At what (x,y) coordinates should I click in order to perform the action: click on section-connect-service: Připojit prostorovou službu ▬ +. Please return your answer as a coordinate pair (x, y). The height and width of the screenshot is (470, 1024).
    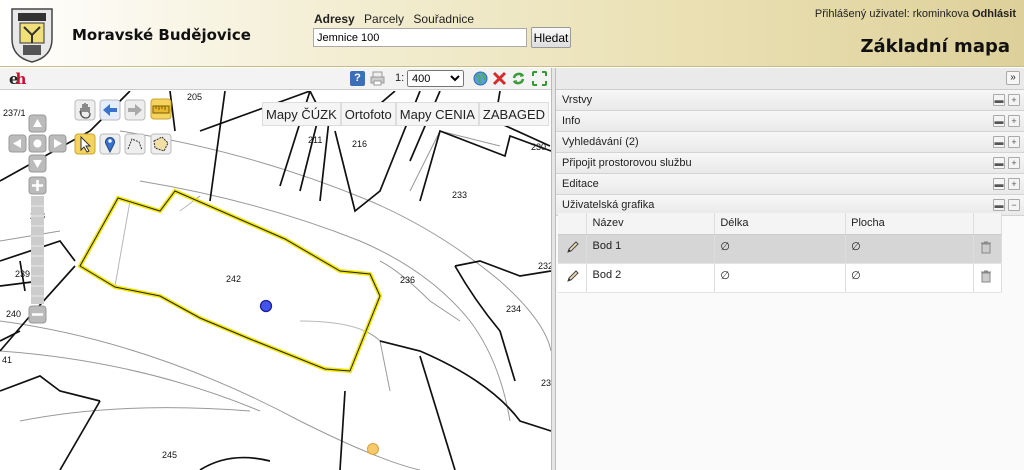
    Looking at the image, I should click on (790, 163).